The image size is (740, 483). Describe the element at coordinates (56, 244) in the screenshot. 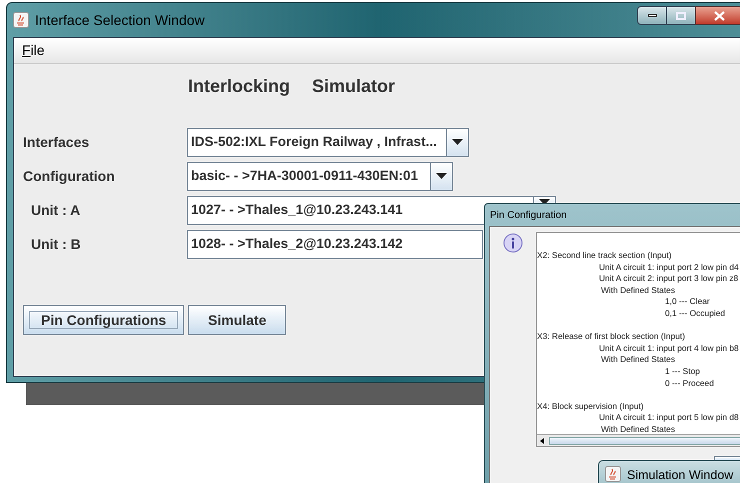

I see `field-label: Unit : B` at that location.